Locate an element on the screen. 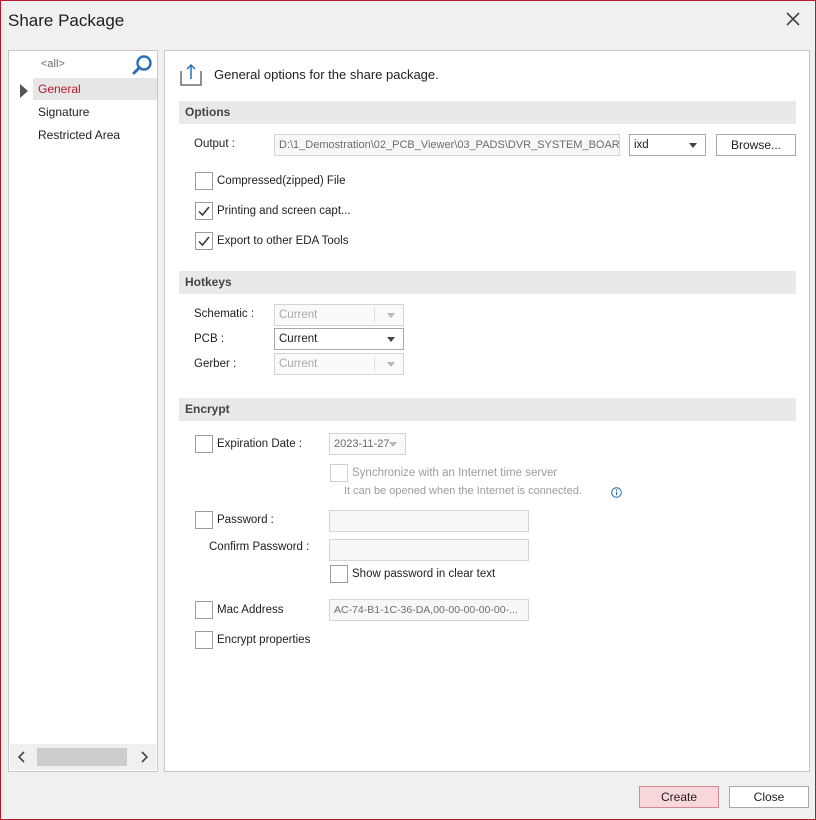 The height and width of the screenshot is (820, 816). printing-screen-capture-checkbox is located at coordinates (204, 211).